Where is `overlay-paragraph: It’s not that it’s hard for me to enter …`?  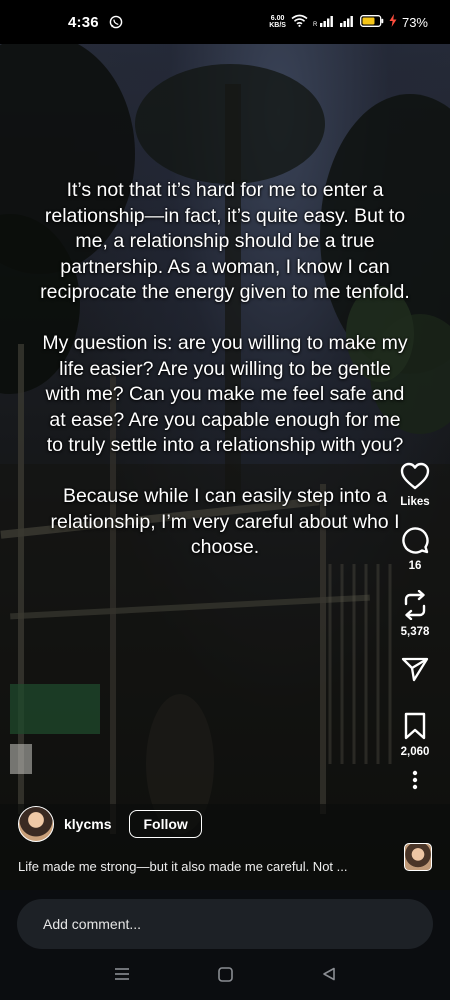 overlay-paragraph: It’s not that it’s hard for me to enter … is located at coordinates (225, 241).